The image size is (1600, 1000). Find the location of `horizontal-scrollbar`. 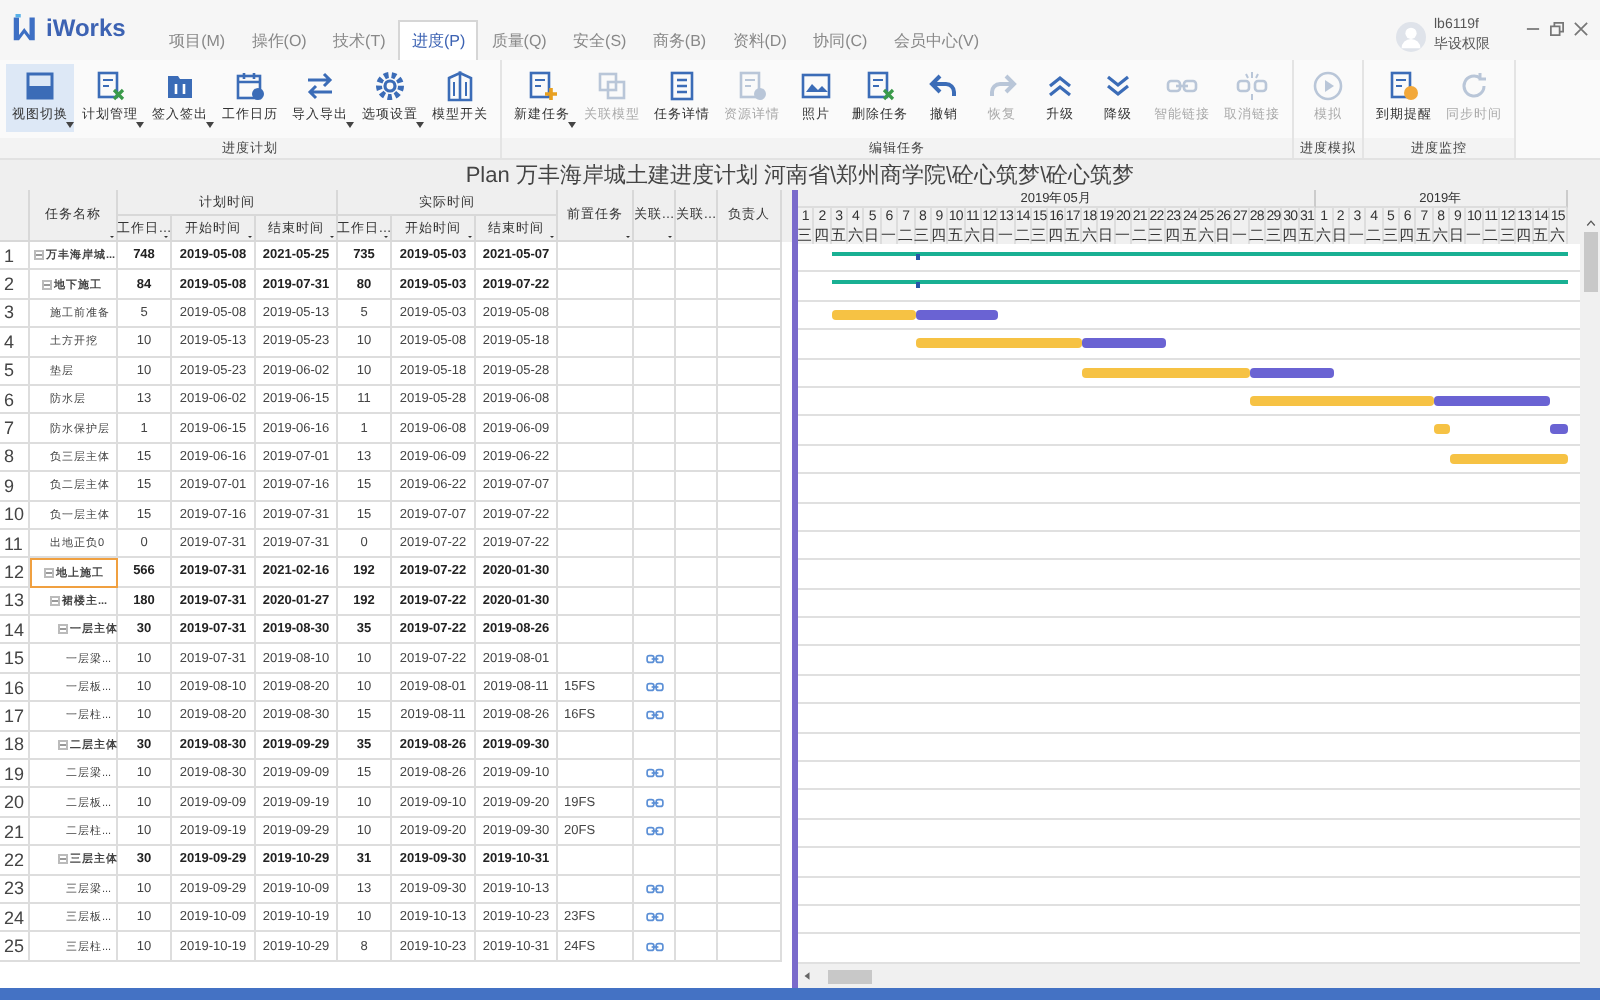

horizontal-scrollbar is located at coordinates (1189, 976).